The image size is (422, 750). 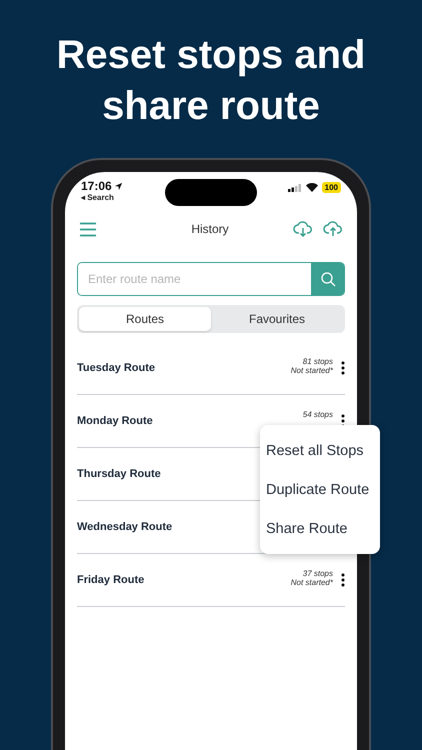 I want to click on search-button, so click(x=327, y=279).